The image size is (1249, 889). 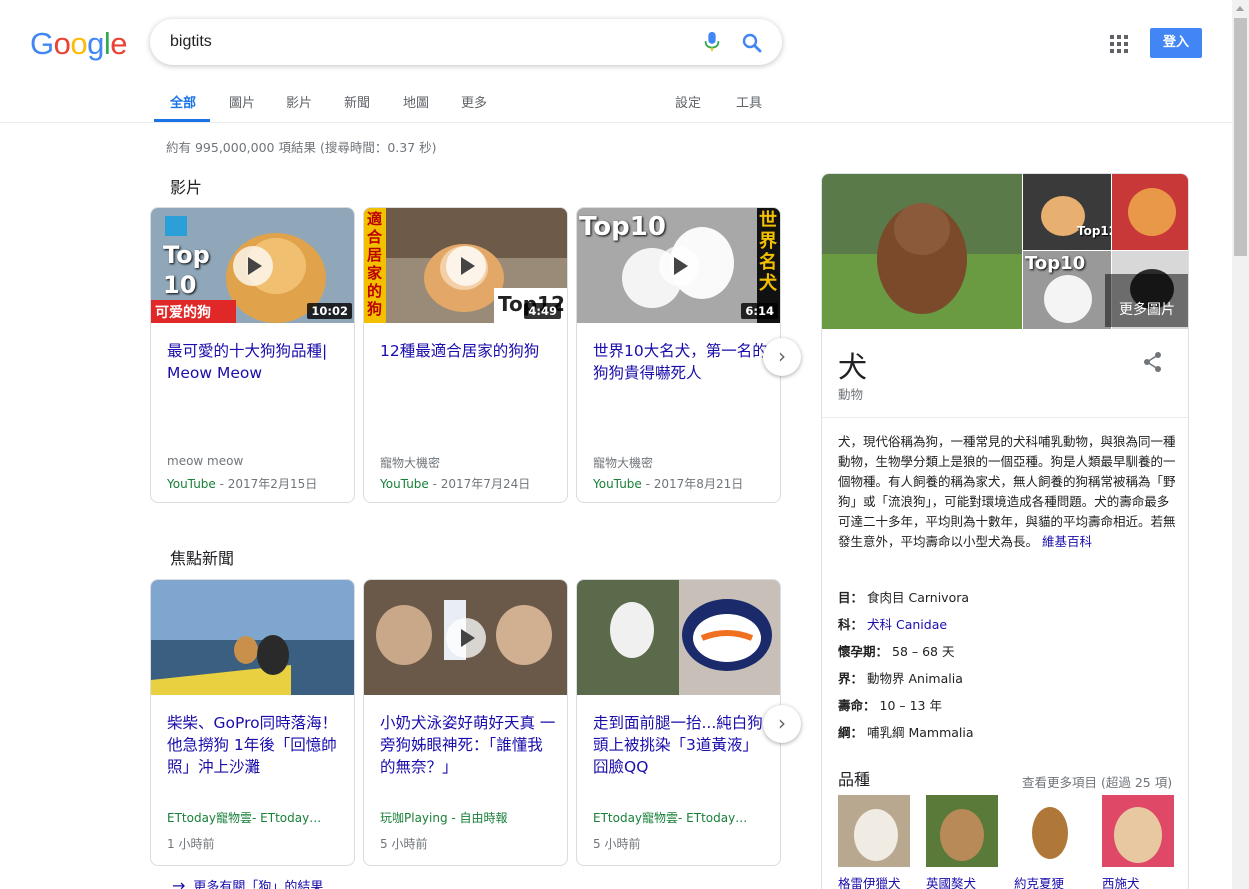 I want to click on video-thumbnail: Top10 世界名犬 6:14, so click(x=678, y=265).